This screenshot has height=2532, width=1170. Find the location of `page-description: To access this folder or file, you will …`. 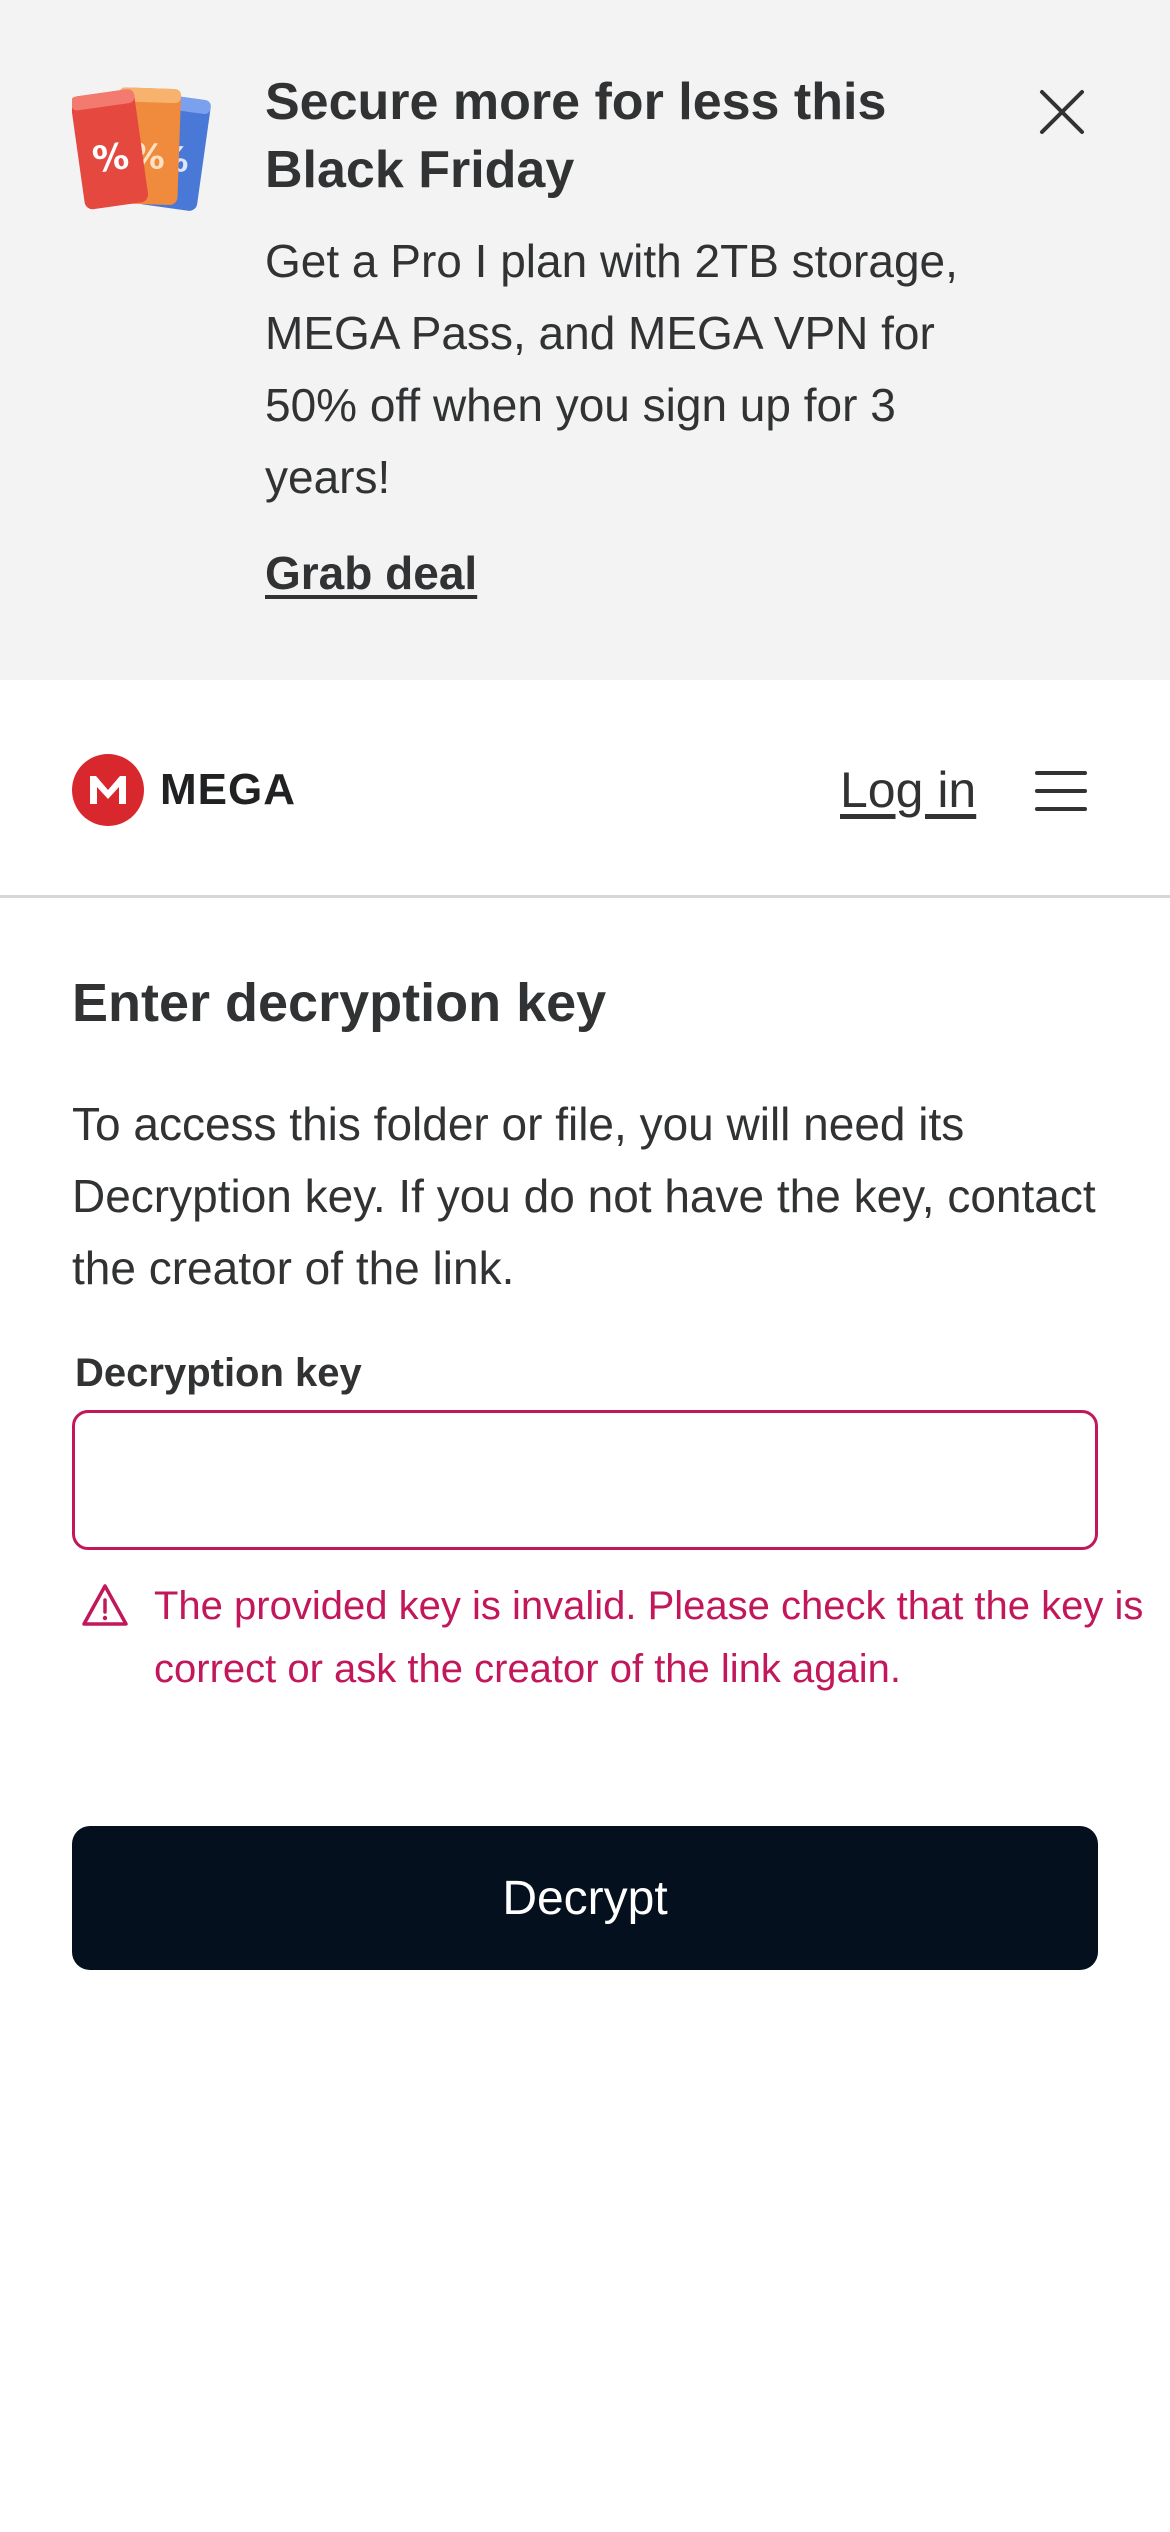

page-description: To access this folder or file, you will … is located at coordinates (584, 1196).